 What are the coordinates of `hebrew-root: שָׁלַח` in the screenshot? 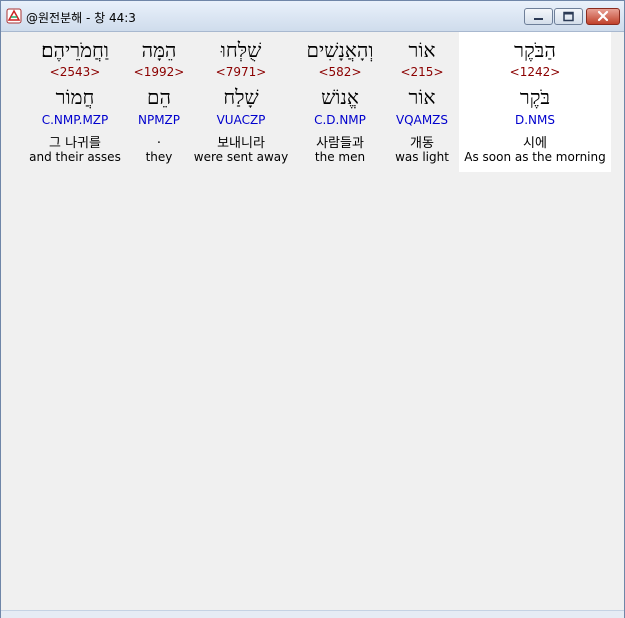 It's located at (241, 97).